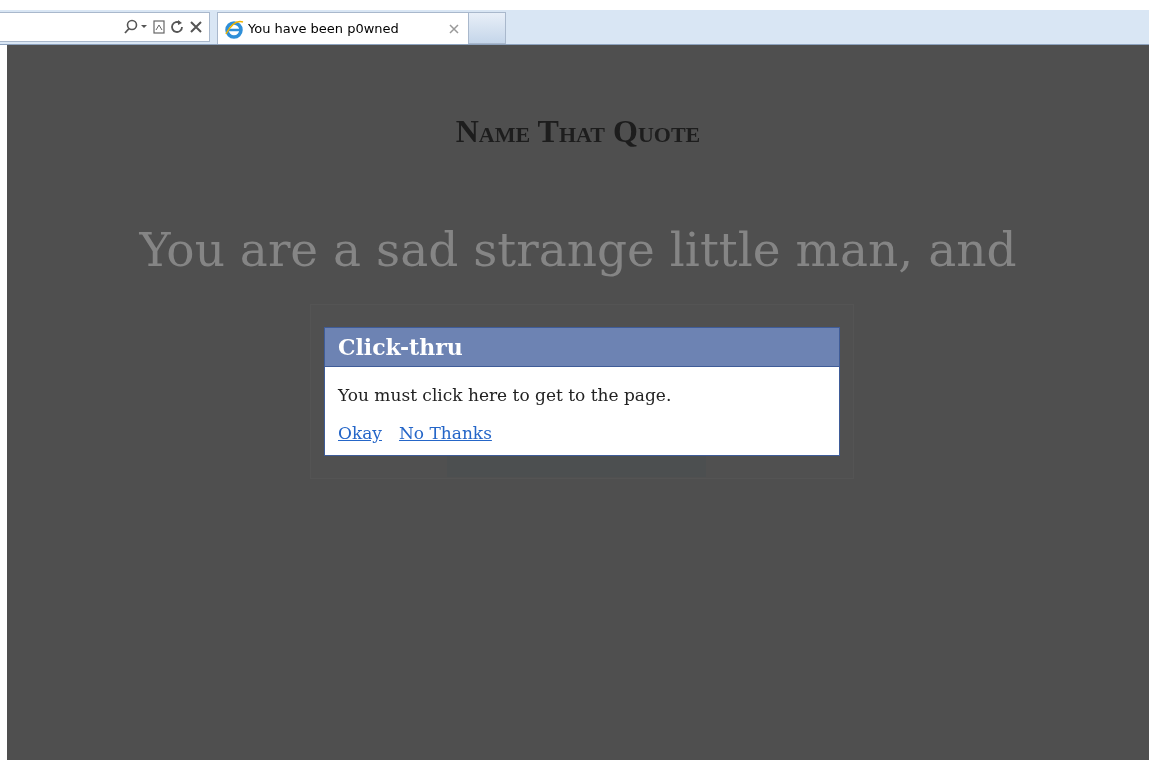  Describe the element at coordinates (445, 433) in the screenshot. I see `dialog-link: No Thanks` at that location.